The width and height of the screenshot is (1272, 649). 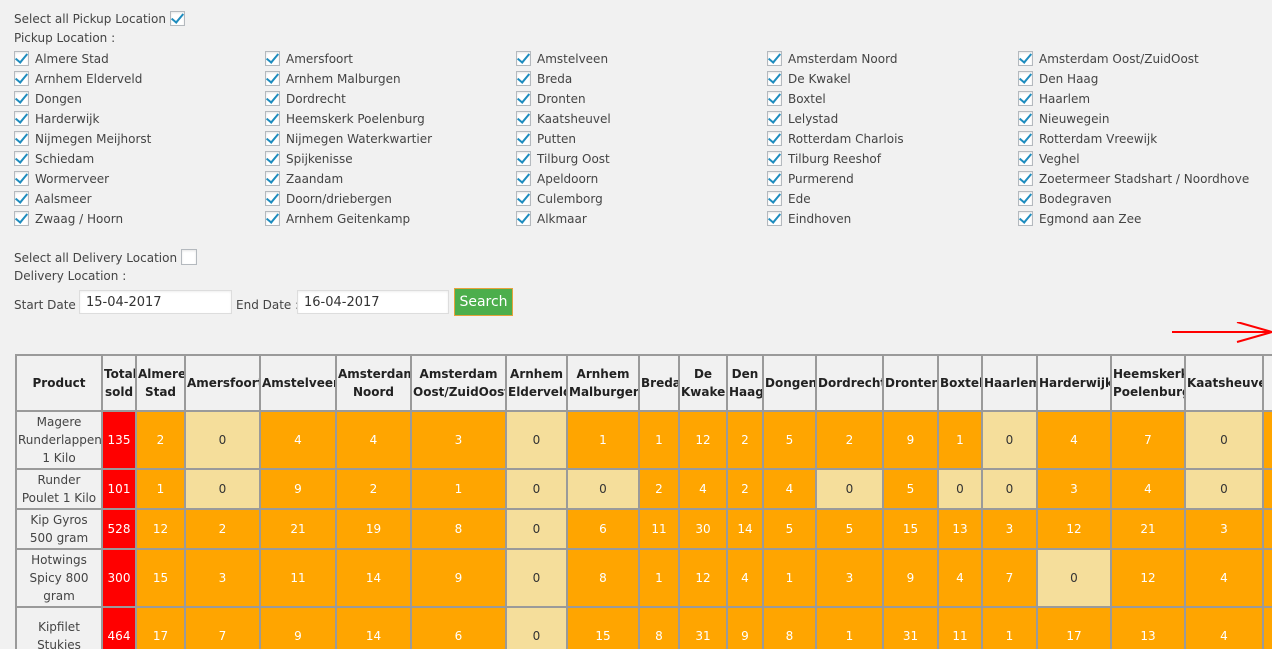 I want to click on pickup-location-item: Nijmegen Meijhorst, so click(x=139, y=141).